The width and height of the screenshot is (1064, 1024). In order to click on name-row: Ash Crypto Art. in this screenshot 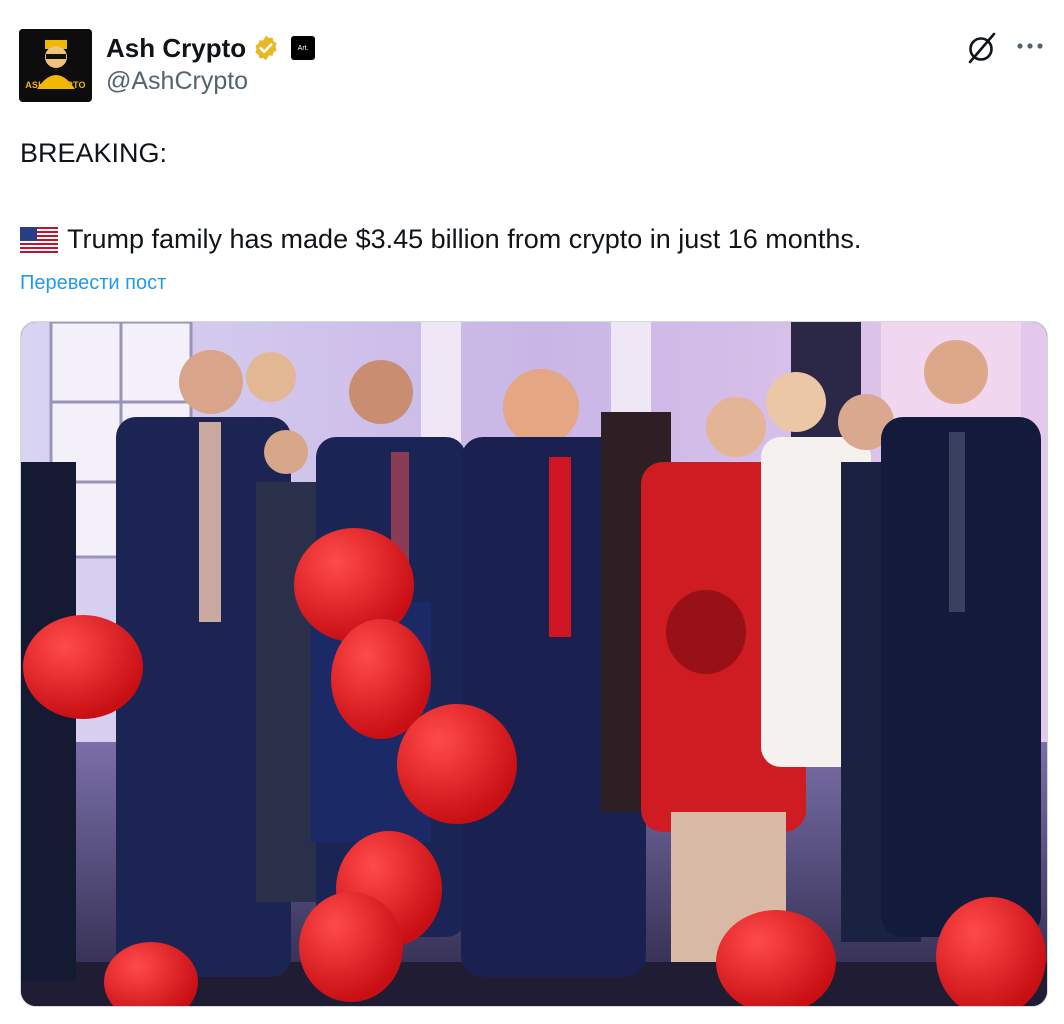, I will do `click(211, 48)`.